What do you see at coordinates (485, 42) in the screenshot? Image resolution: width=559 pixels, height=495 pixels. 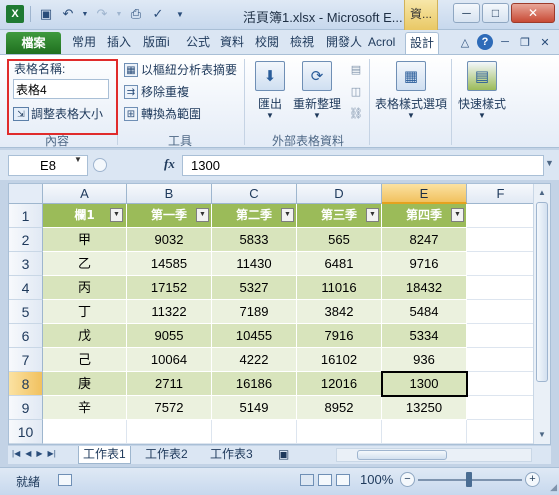 I see `help-icon: ?` at bounding box center [485, 42].